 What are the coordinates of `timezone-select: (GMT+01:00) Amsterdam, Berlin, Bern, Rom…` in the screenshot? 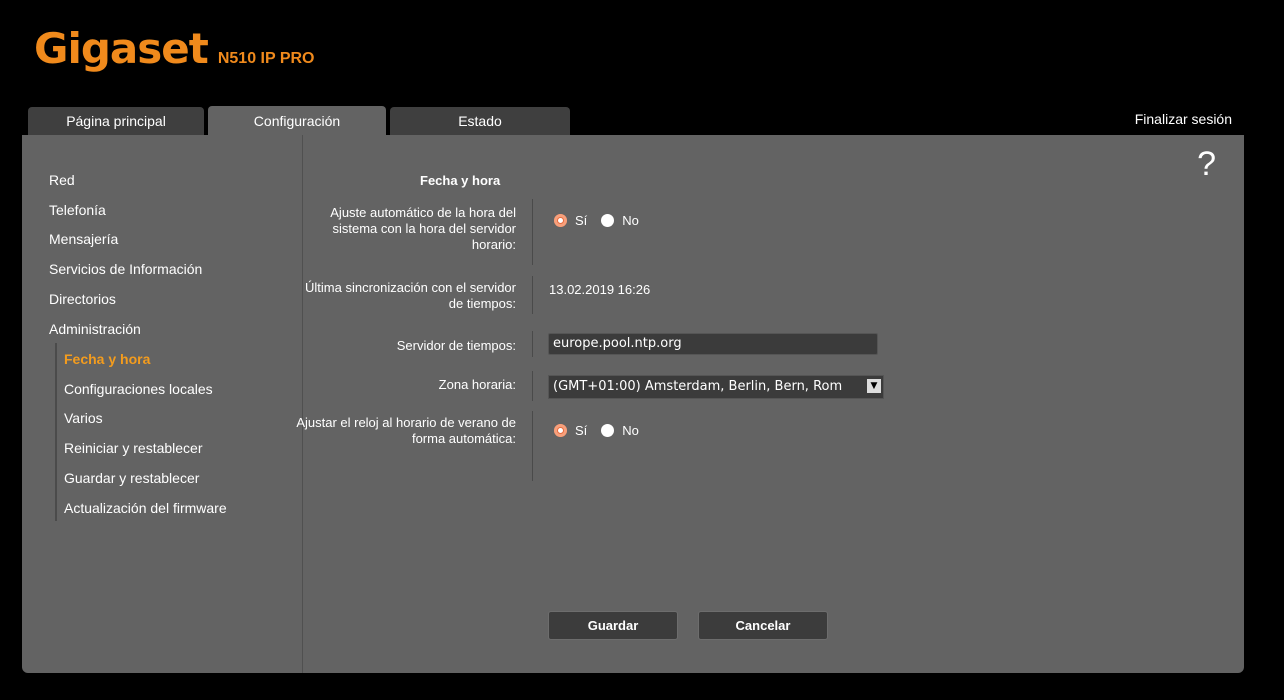 It's located at (716, 387).